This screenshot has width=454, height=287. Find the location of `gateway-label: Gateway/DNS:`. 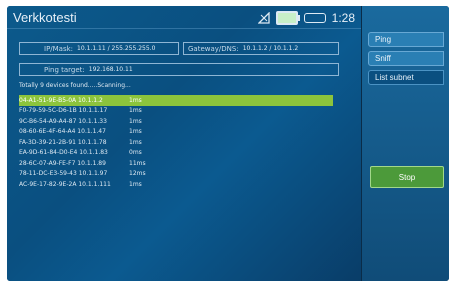

gateway-label: Gateway/DNS: is located at coordinates (213, 48).